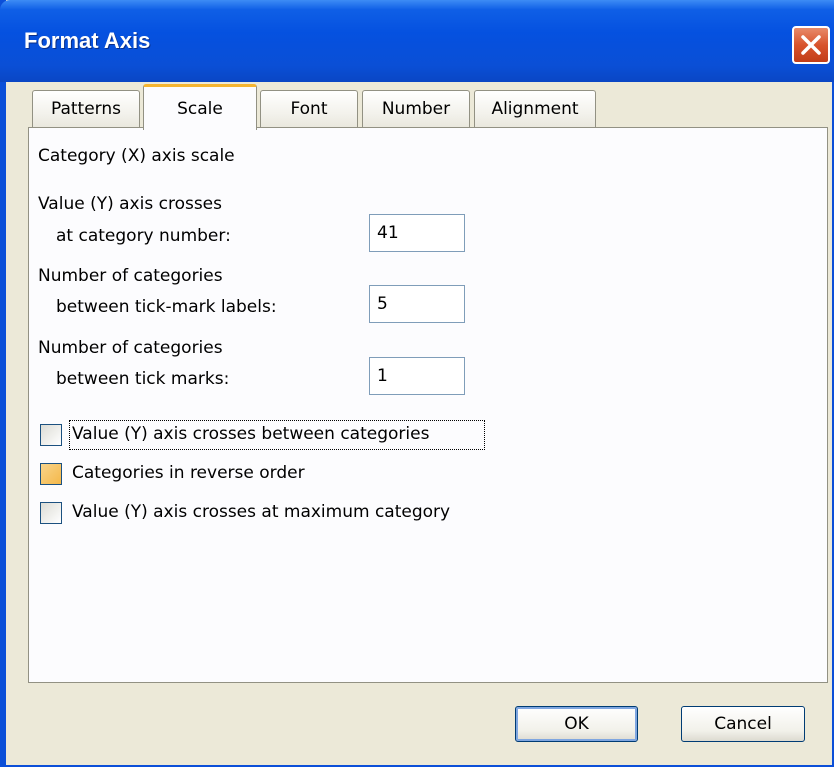 This screenshot has width=834, height=767. I want to click on close-icon, so click(811, 45).